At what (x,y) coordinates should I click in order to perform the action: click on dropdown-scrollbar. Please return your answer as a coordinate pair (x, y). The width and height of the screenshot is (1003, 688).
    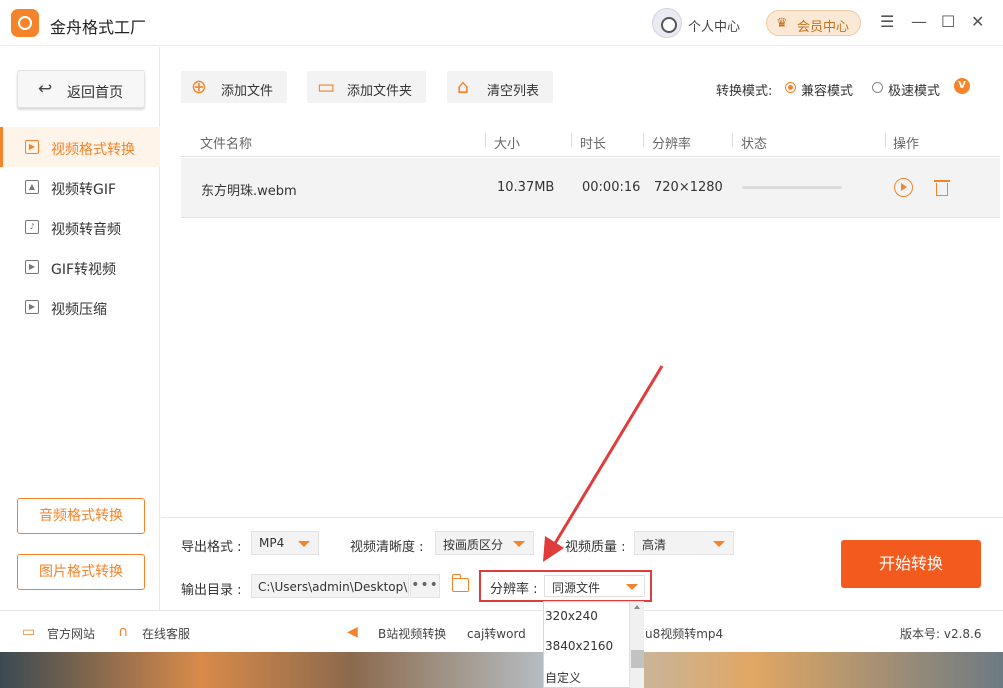
    Looking at the image, I should click on (636, 645).